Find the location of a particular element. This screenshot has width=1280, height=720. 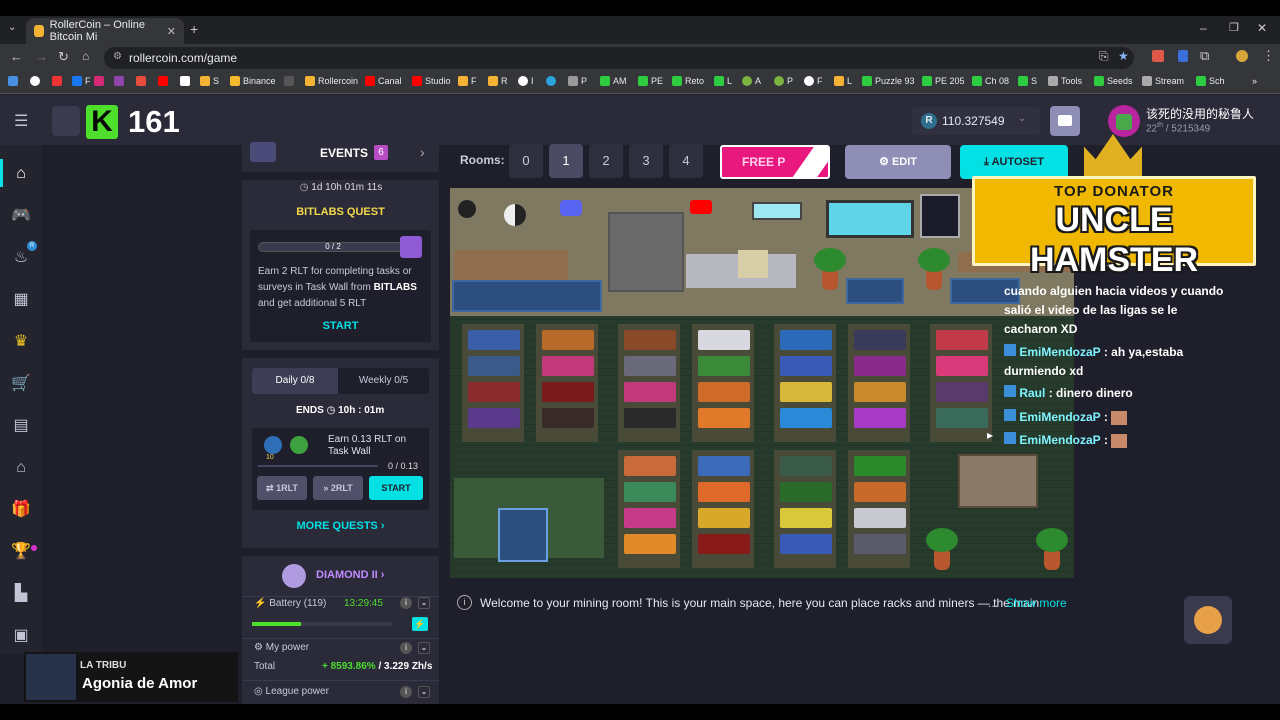

bookmark-item: S is located at coordinates (209, 81).